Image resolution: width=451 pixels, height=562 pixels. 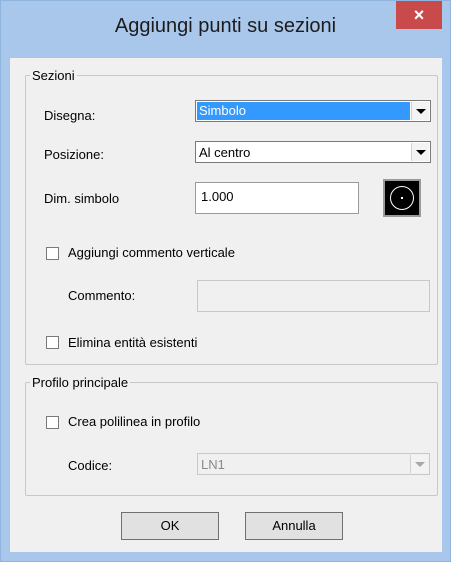 I want to click on commento-label: Commento:, so click(x=102, y=295).